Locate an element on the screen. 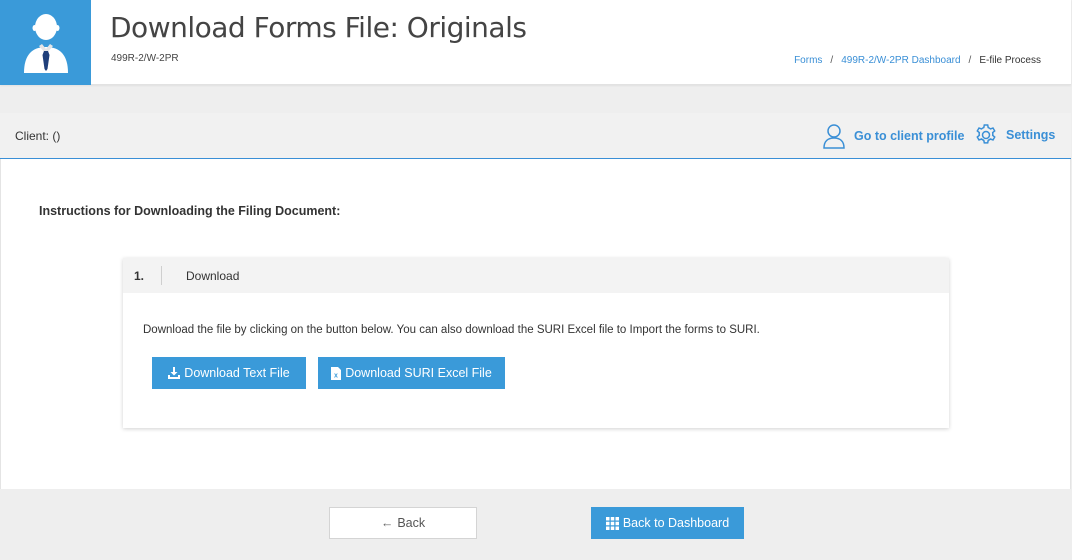 The height and width of the screenshot is (560, 1072). back-to-dashboard-button: Back to Dashboard is located at coordinates (667, 523).